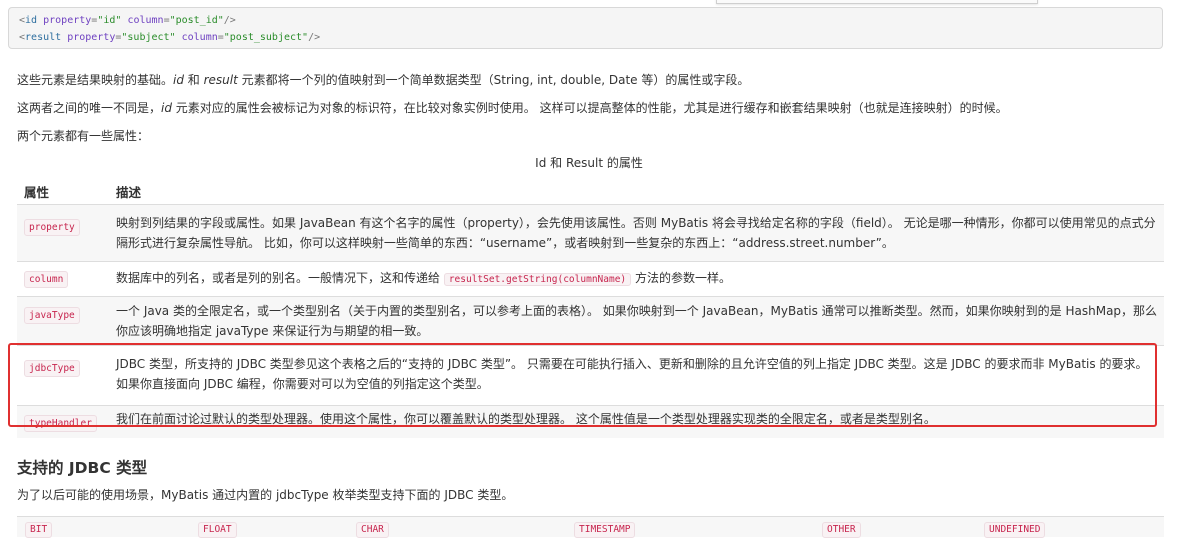 The image size is (1178, 538). Describe the element at coordinates (89, 108) in the screenshot. I see `text-span: 这两者之间的唯一不同是，` at that location.